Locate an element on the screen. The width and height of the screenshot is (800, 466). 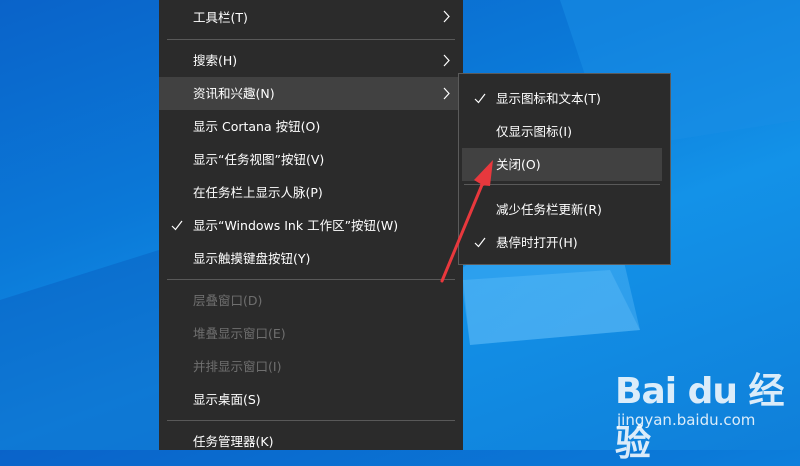
menu-item-show-touch-keyboard: 显示触摸键盘按钮(Y) is located at coordinates (311, 258).